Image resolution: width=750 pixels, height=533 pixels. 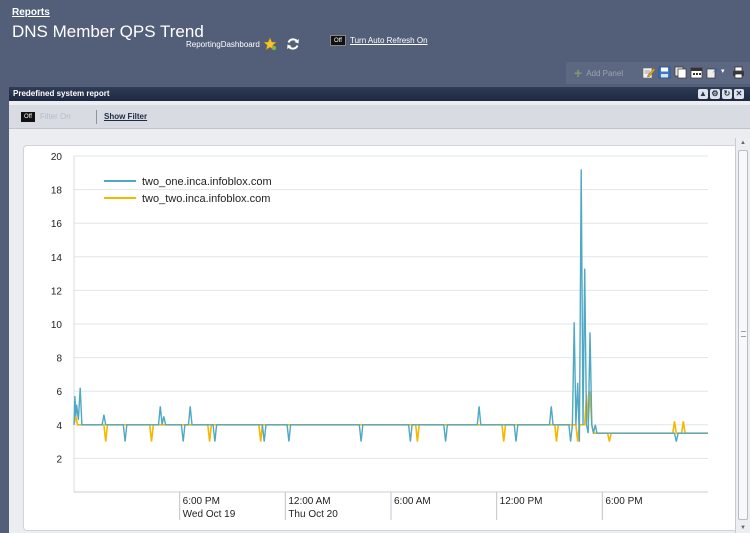 What do you see at coordinates (57, 291) in the screenshot?
I see `y-tick-label: 12` at bounding box center [57, 291].